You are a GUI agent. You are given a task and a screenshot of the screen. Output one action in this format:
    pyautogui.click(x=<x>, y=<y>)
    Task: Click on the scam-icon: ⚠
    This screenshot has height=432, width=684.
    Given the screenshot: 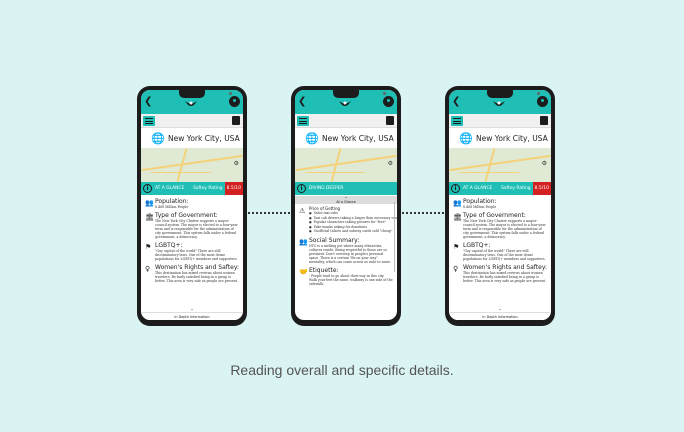 What is the action you would take?
    pyautogui.click(x=302, y=211)
    